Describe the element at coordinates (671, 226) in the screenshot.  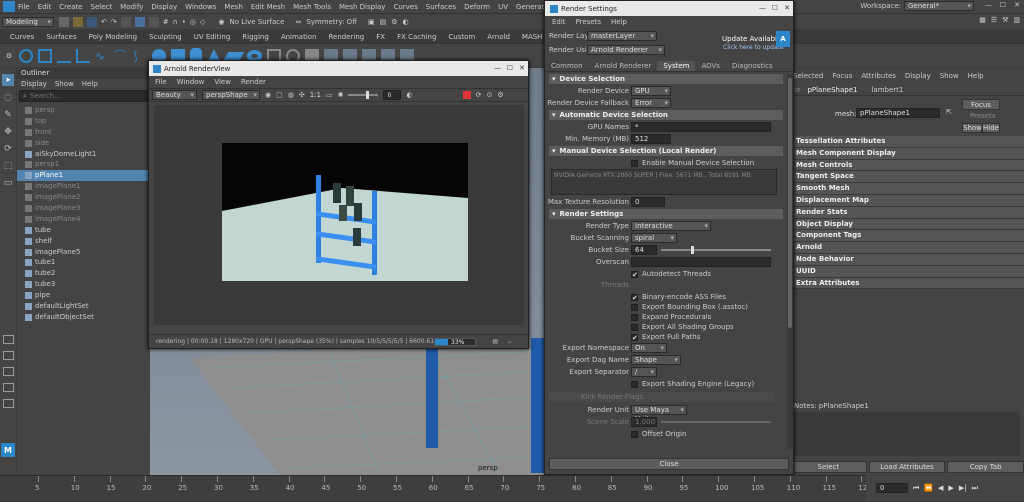
I see `rs-render-type-select: Interactive` at that location.